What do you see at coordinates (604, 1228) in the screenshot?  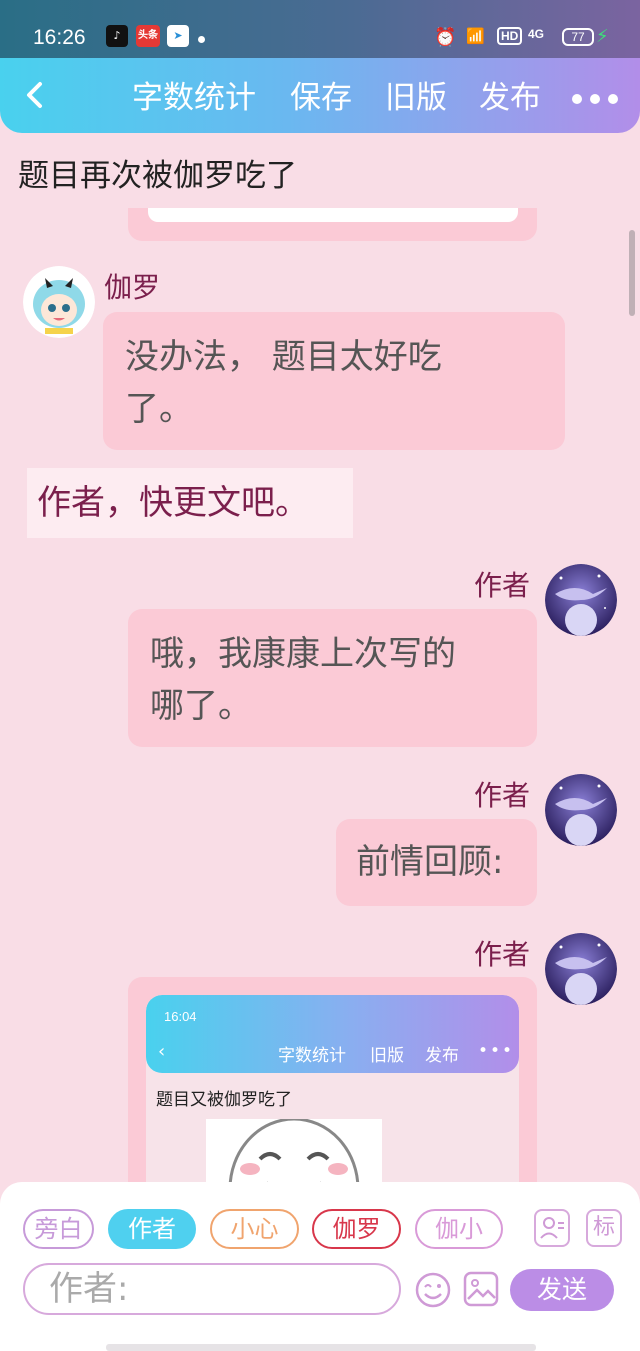 I see `tag-button: 标` at bounding box center [604, 1228].